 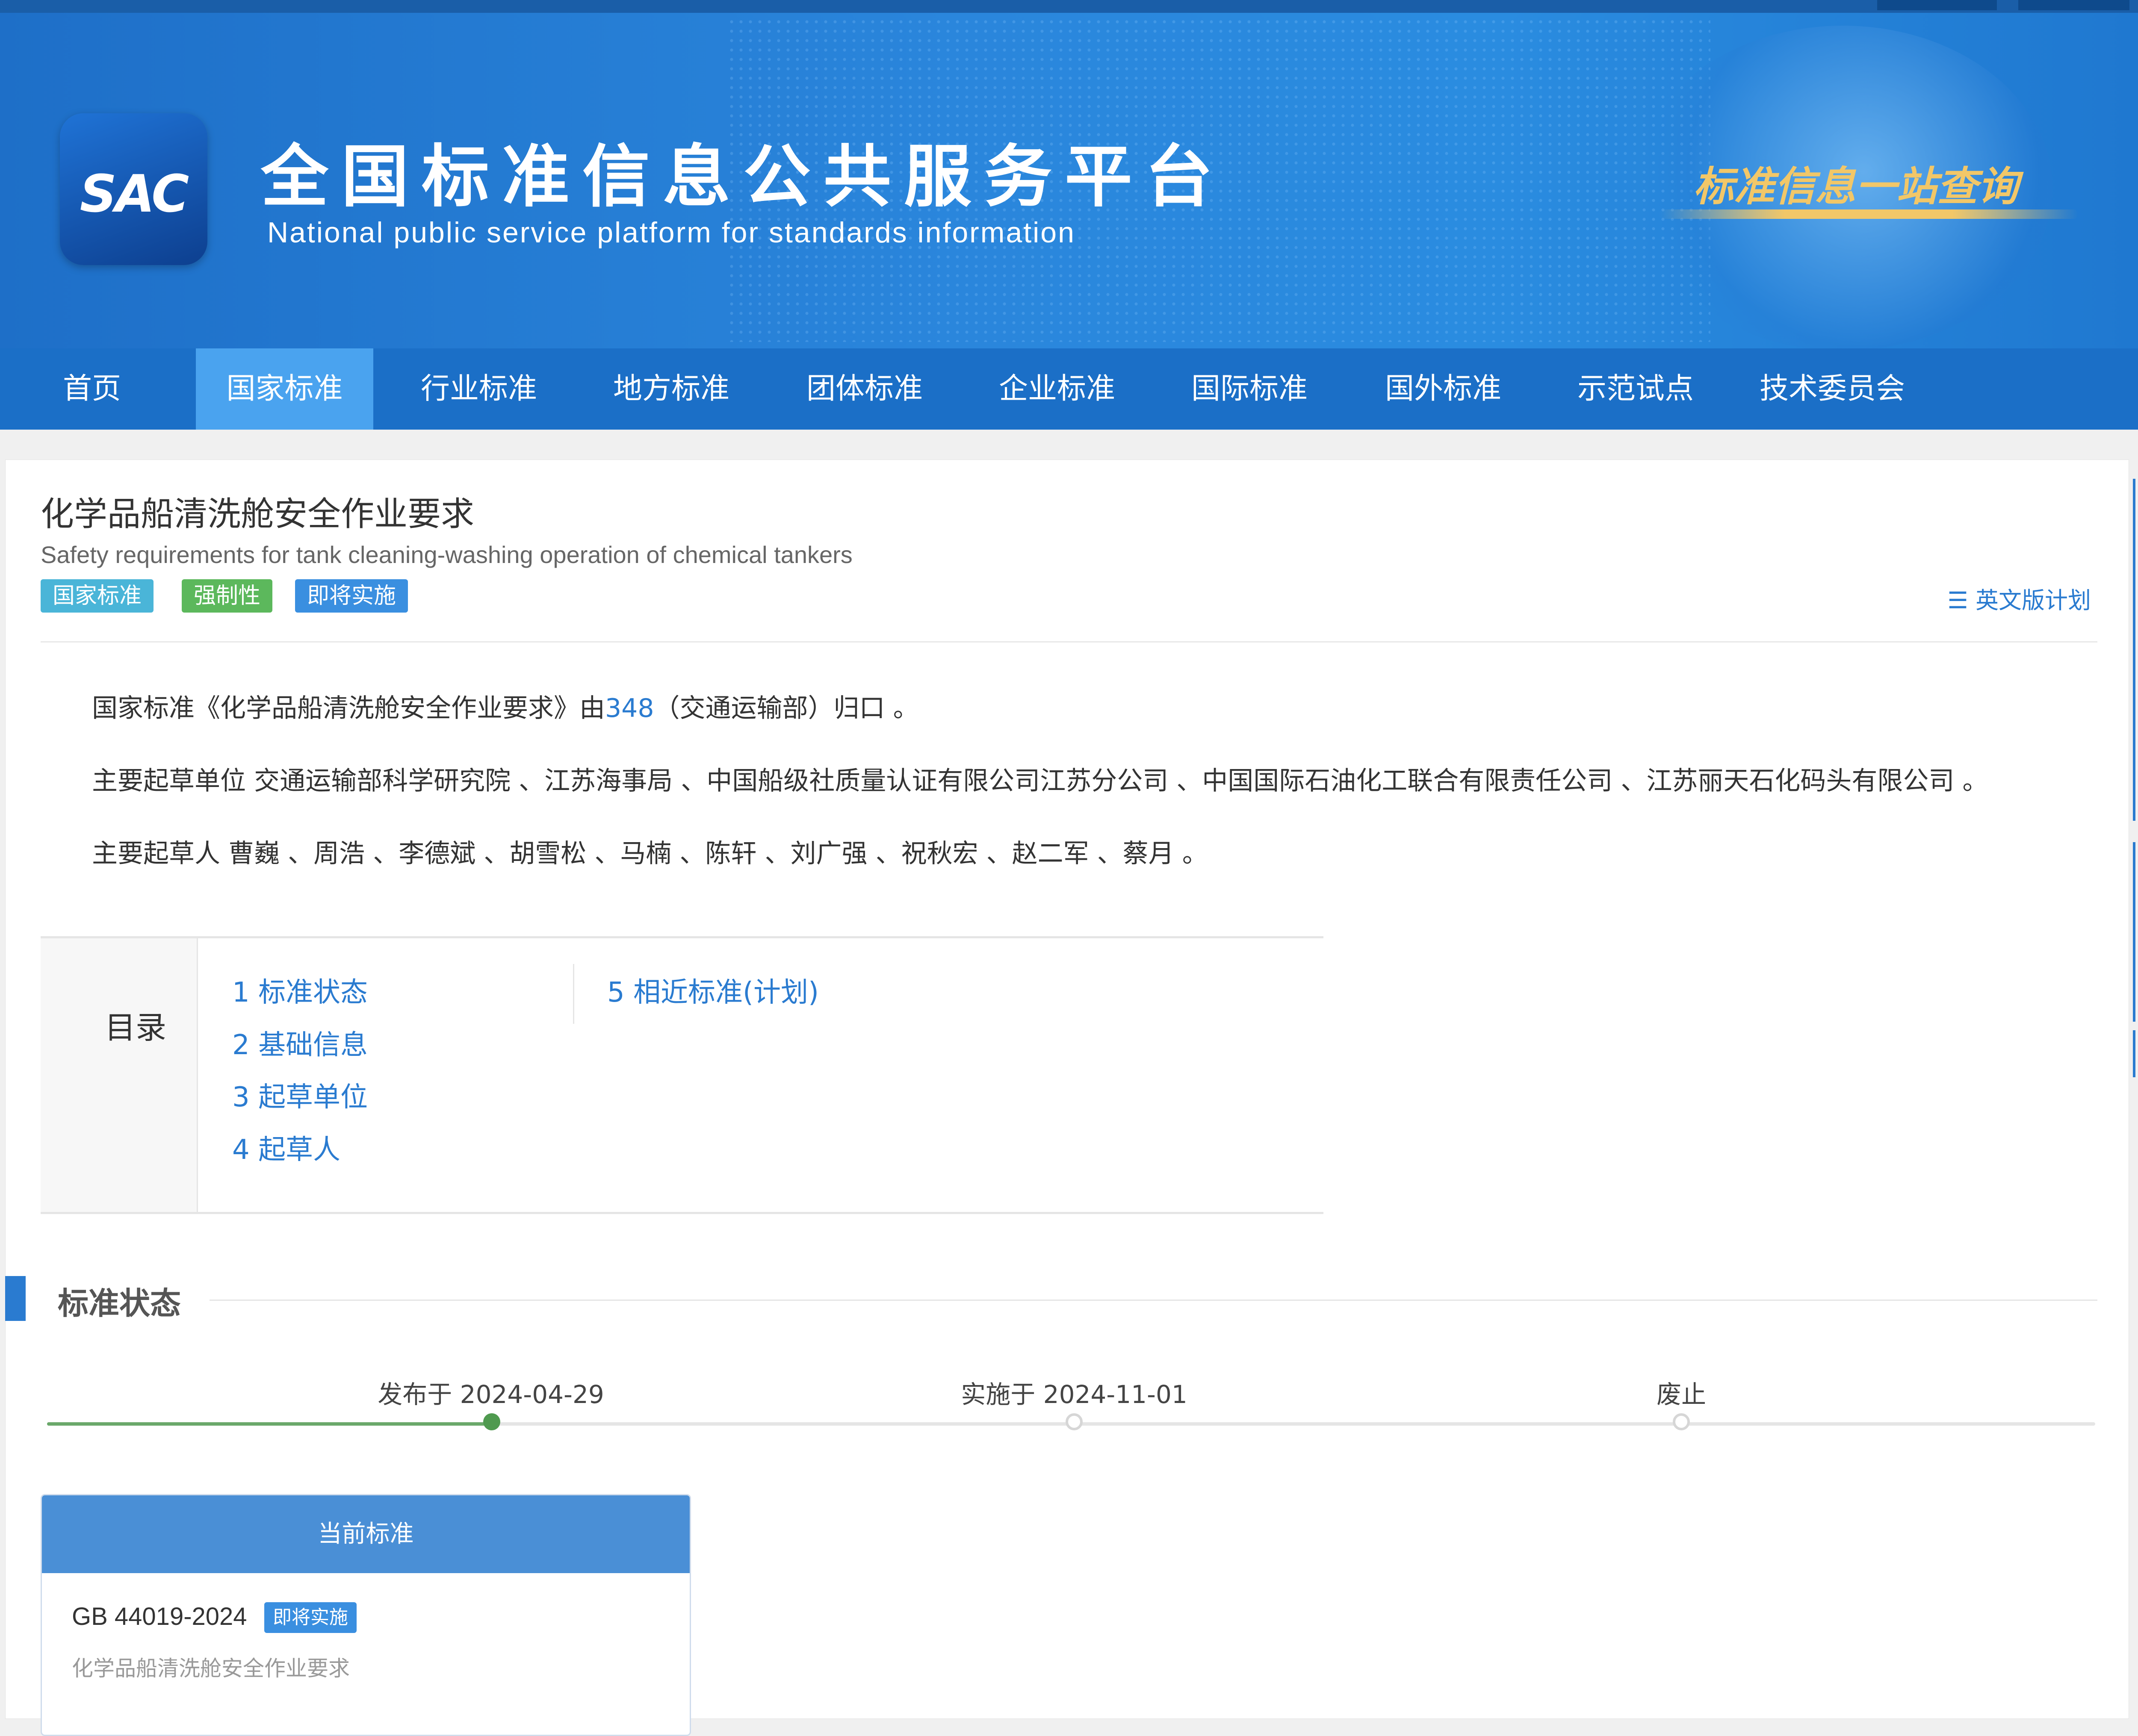 I want to click on nav-group-standards: 团体标准, so click(x=864, y=389).